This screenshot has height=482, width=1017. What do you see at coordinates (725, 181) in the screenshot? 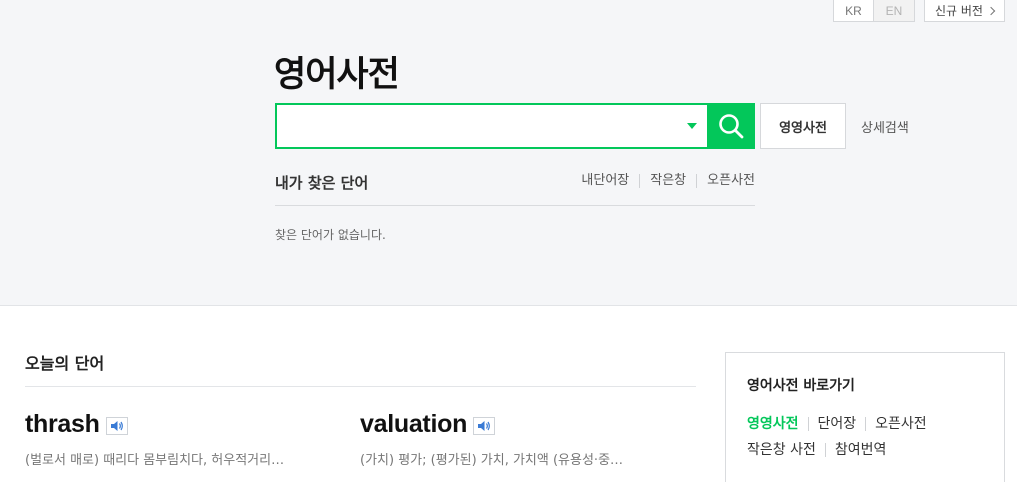
I see `open-dictionary-link: 오픈사전` at bounding box center [725, 181].